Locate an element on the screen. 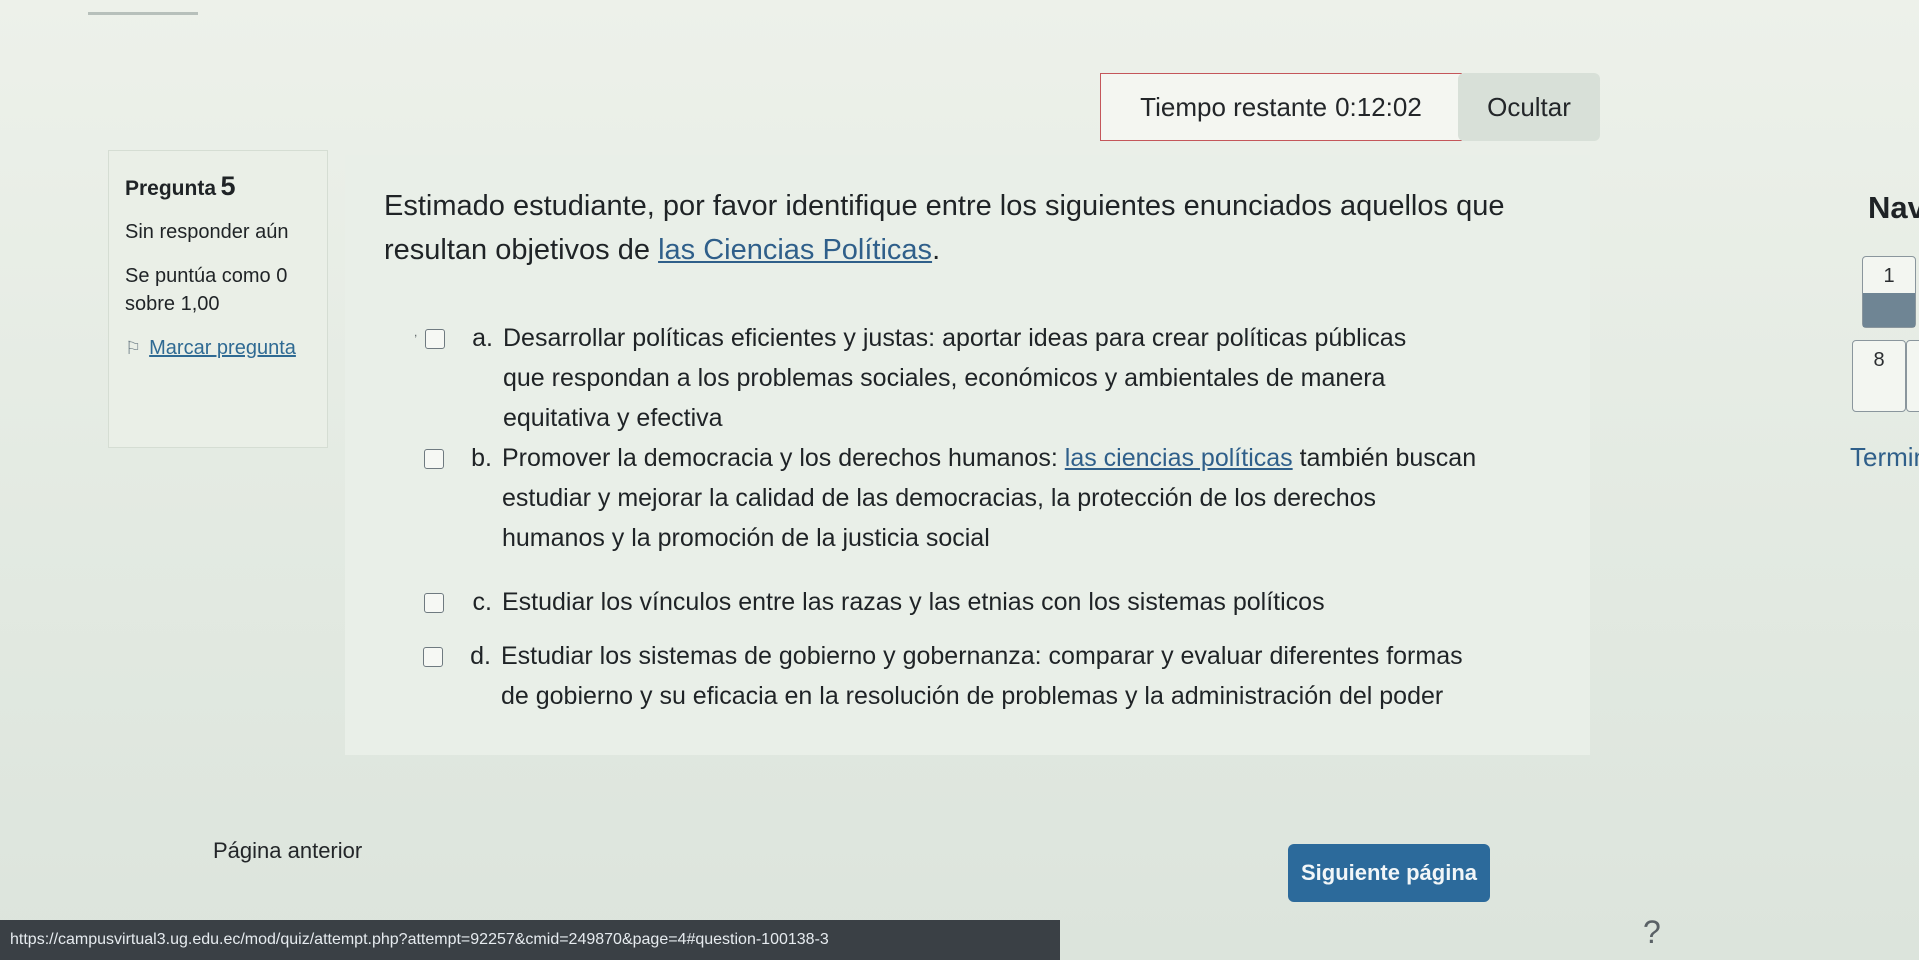  option-b-checkbox is located at coordinates (434, 459).